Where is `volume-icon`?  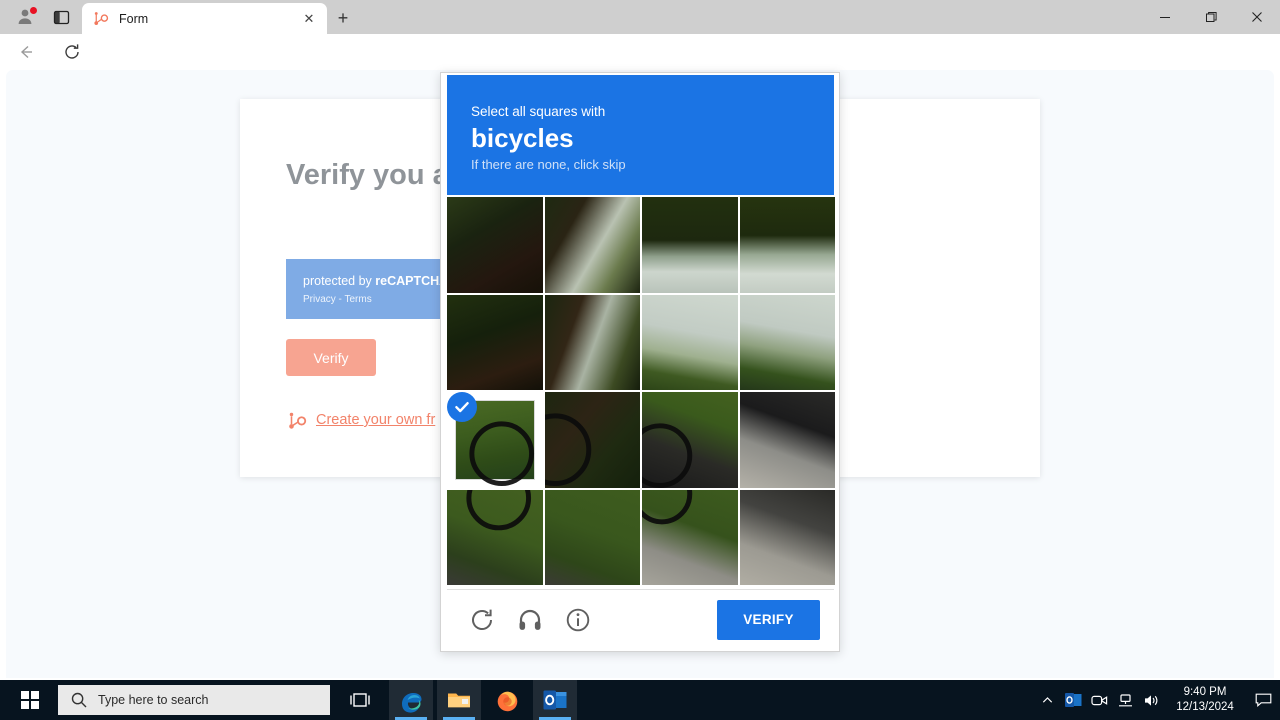 volume-icon is located at coordinates (1150, 700).